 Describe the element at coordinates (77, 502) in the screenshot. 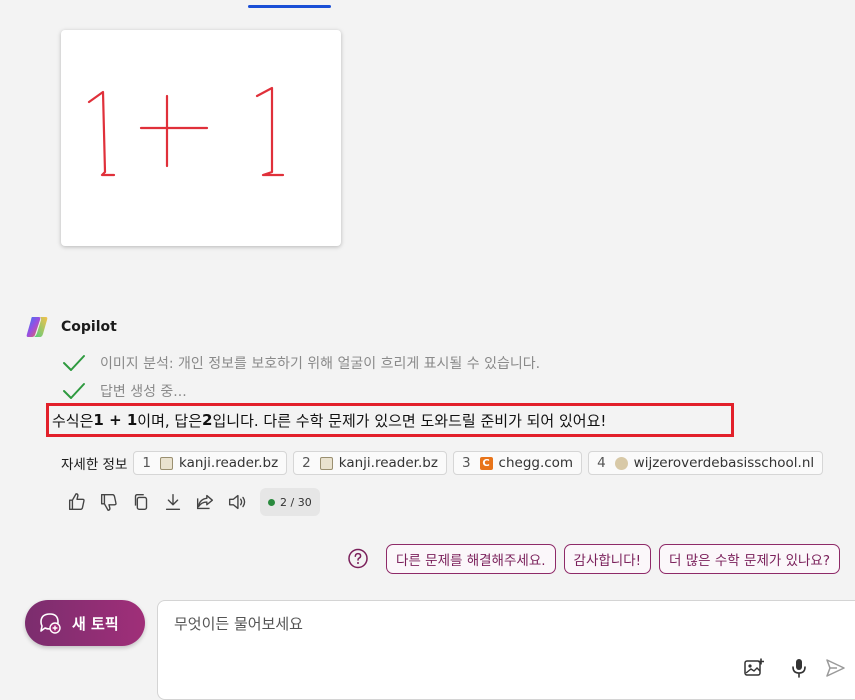

I see `thumbs-up-icon` at that location.